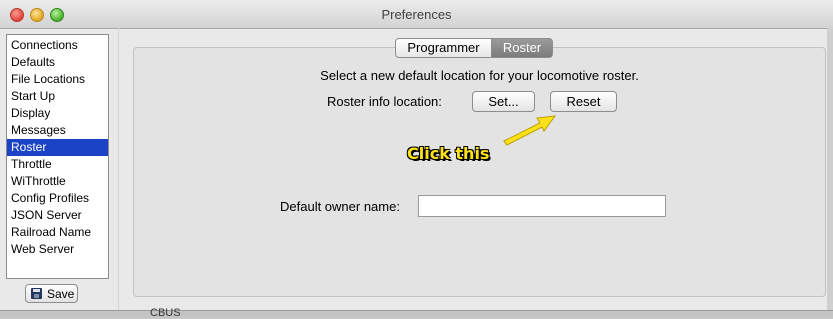 Image resolution: width=833 pixels, height=319 pixels. I want to click on window-title: Preferences, so click(416, 14).